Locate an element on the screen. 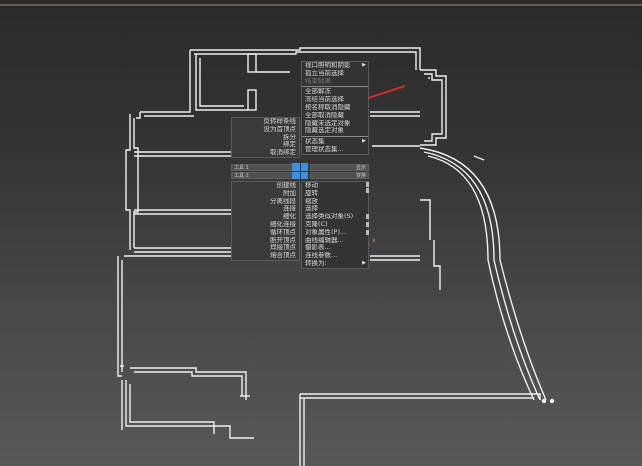  menu-item-label: 反转样条线 is located at coordinates (280, 121).